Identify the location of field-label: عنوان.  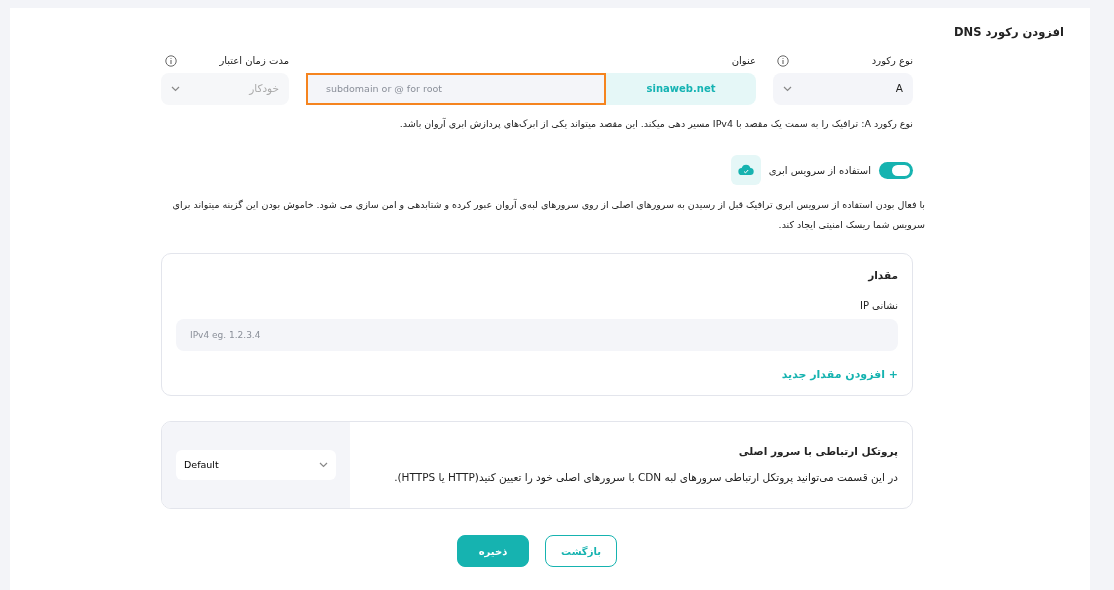
(743, 61).